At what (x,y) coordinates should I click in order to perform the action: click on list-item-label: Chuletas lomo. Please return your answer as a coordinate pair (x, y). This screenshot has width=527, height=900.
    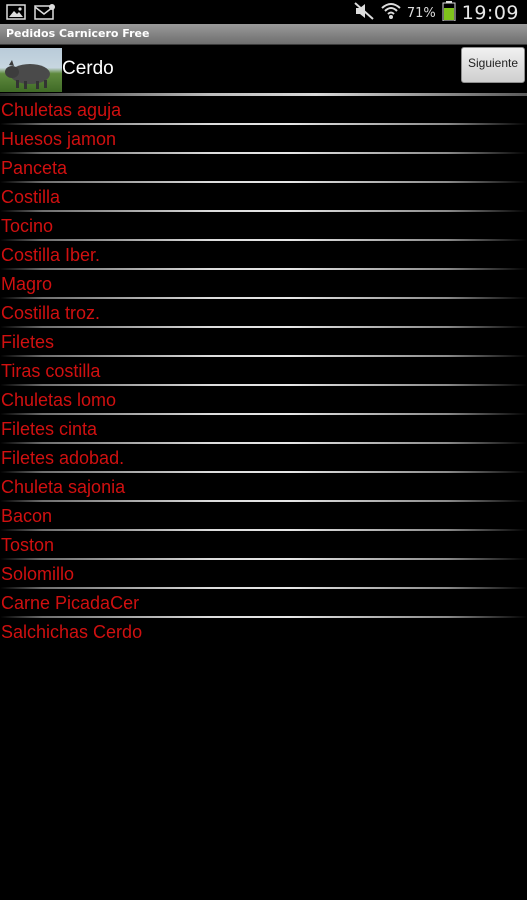
    Looking at the image, I should click on (59, 400).